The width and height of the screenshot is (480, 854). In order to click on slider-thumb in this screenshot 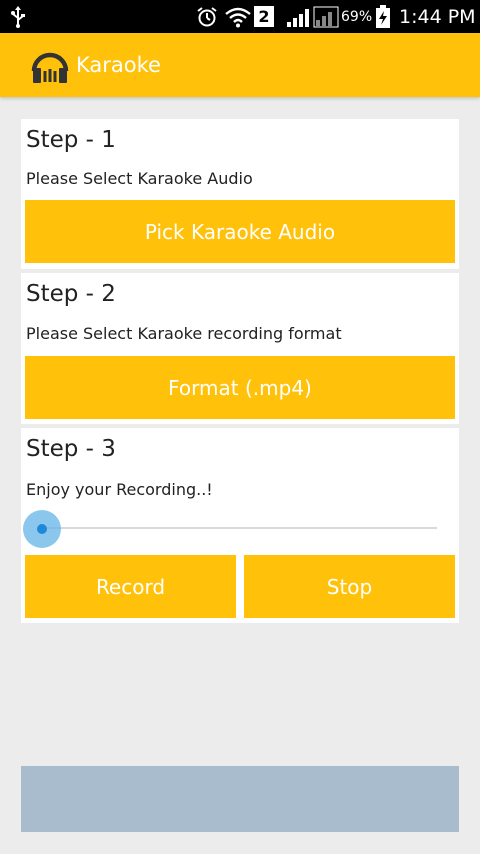, I will do `click(42, 529)`.